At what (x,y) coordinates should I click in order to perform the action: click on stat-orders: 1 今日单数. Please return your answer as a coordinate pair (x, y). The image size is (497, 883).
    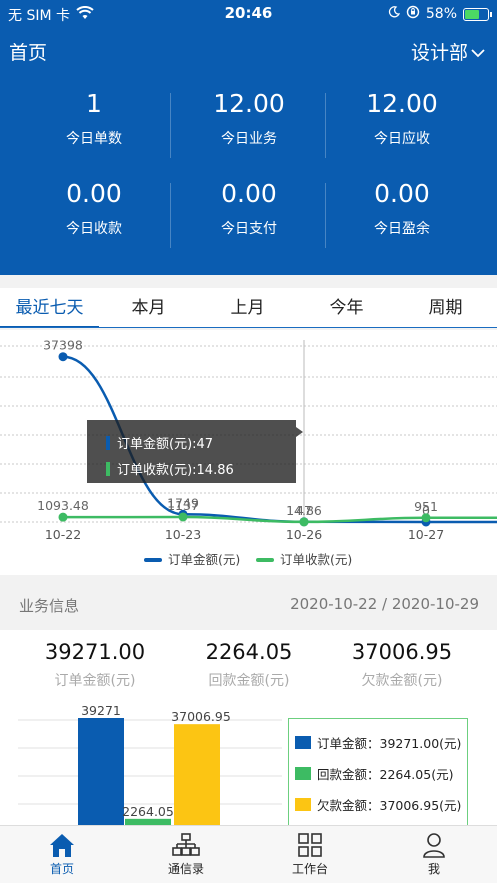
    Looking at the image, I should click on (94, 118).